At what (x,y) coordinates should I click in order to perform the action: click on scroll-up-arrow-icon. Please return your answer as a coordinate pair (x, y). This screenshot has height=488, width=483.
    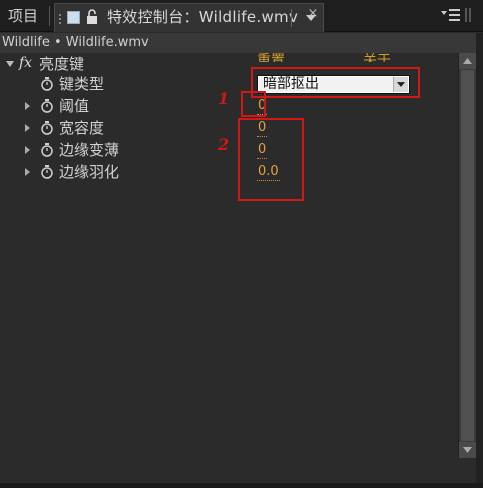
    Looking at the image, I should click on (467, 61).